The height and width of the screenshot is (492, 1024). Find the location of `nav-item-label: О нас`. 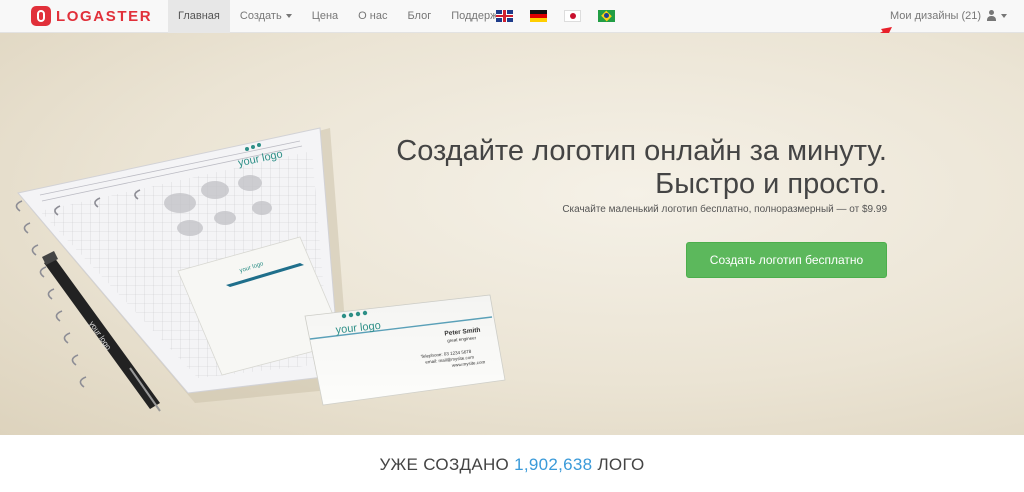

nav-item-label: О нас is located at coordinates (373, 16).